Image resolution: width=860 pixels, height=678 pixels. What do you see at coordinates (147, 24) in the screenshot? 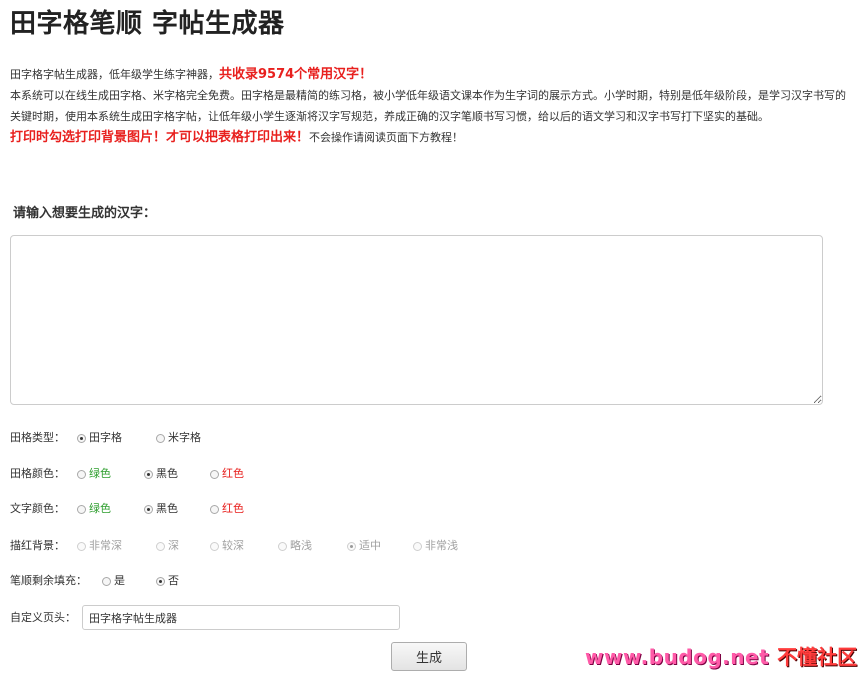
I see `page-title: 田字格笔顺 字帖生成器` at bounding box center [147, 24].